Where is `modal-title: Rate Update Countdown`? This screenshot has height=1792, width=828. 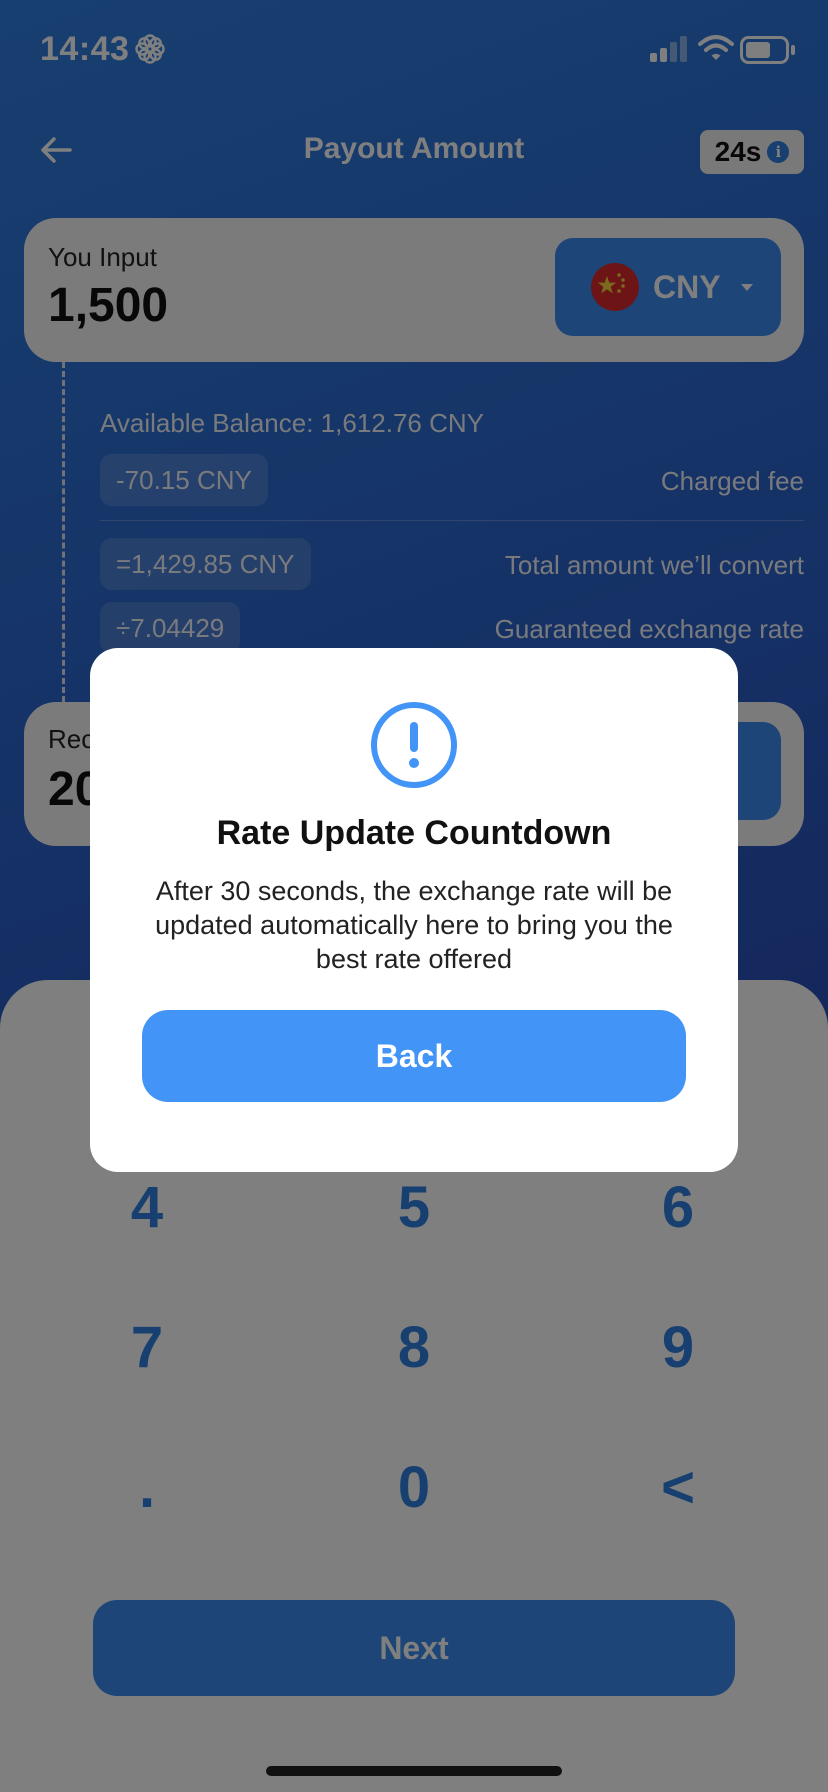
modal-title: Rate Update Countdown is located at coordinates (414, 833).